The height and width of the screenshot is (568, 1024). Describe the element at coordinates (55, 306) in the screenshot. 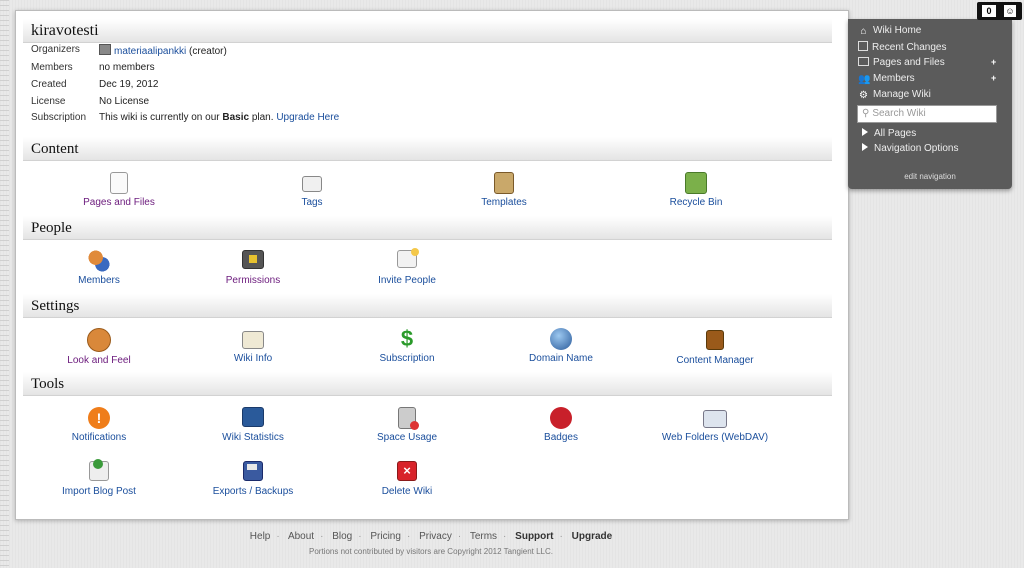

I see `settings-section-title: Settings` at that location.